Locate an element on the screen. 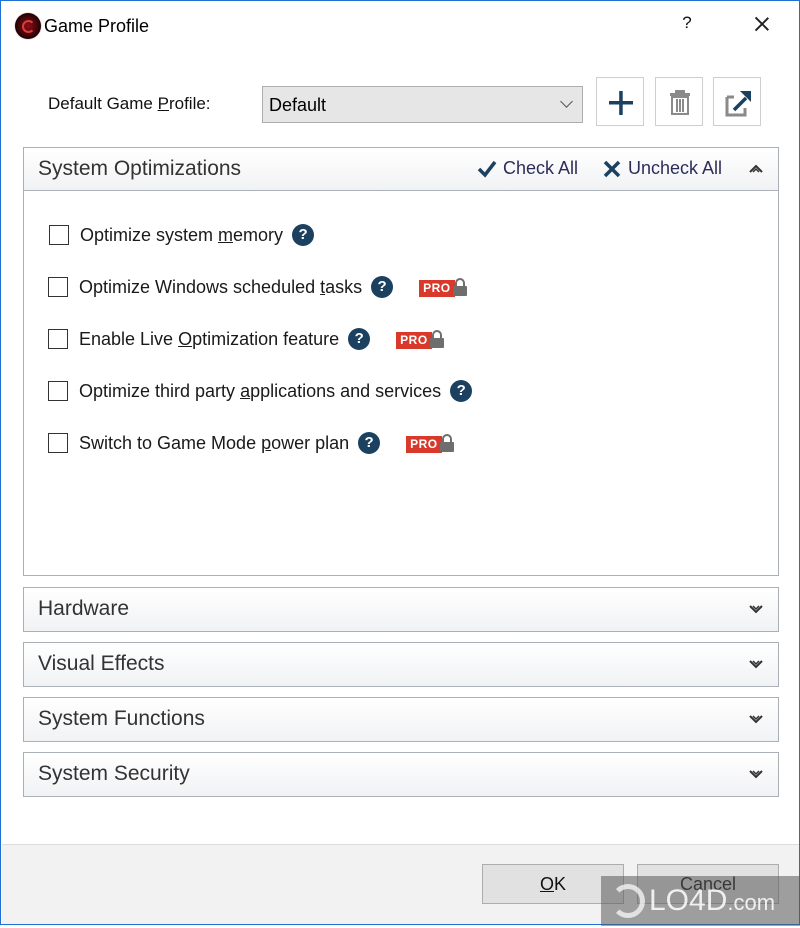  trash-icon is located at coordinates (680, 102).